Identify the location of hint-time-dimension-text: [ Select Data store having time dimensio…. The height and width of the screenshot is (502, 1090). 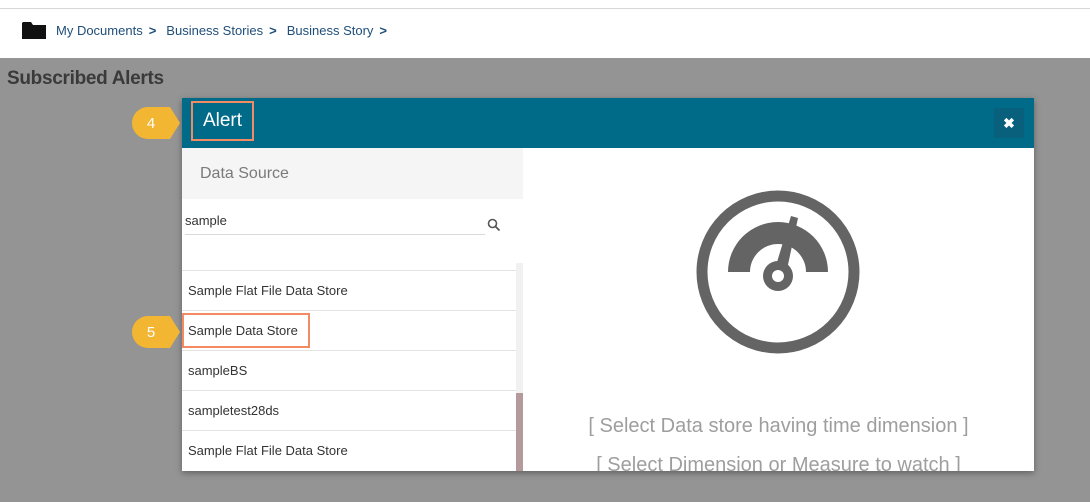
(778, 426).